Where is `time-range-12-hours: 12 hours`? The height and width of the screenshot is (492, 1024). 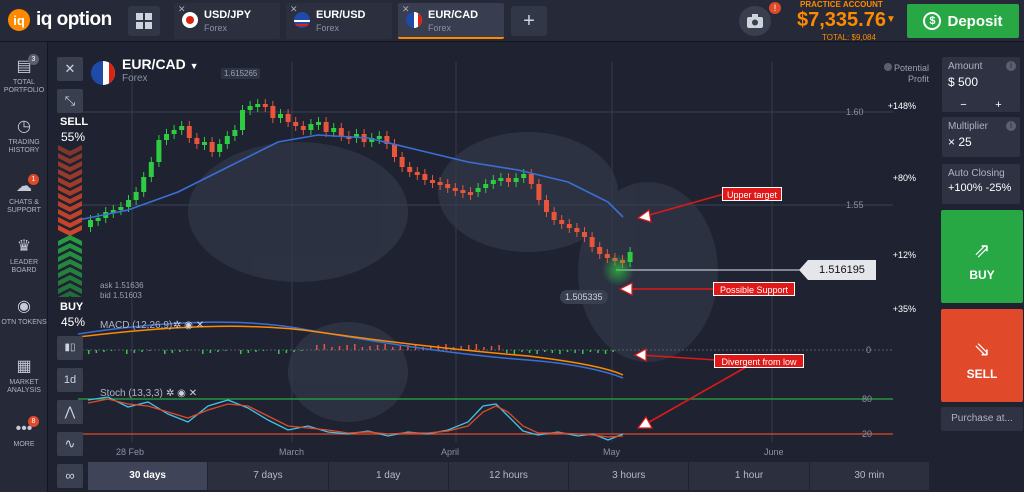 time-range-12-hours: 12 hours is located at coordinates (509, 476).